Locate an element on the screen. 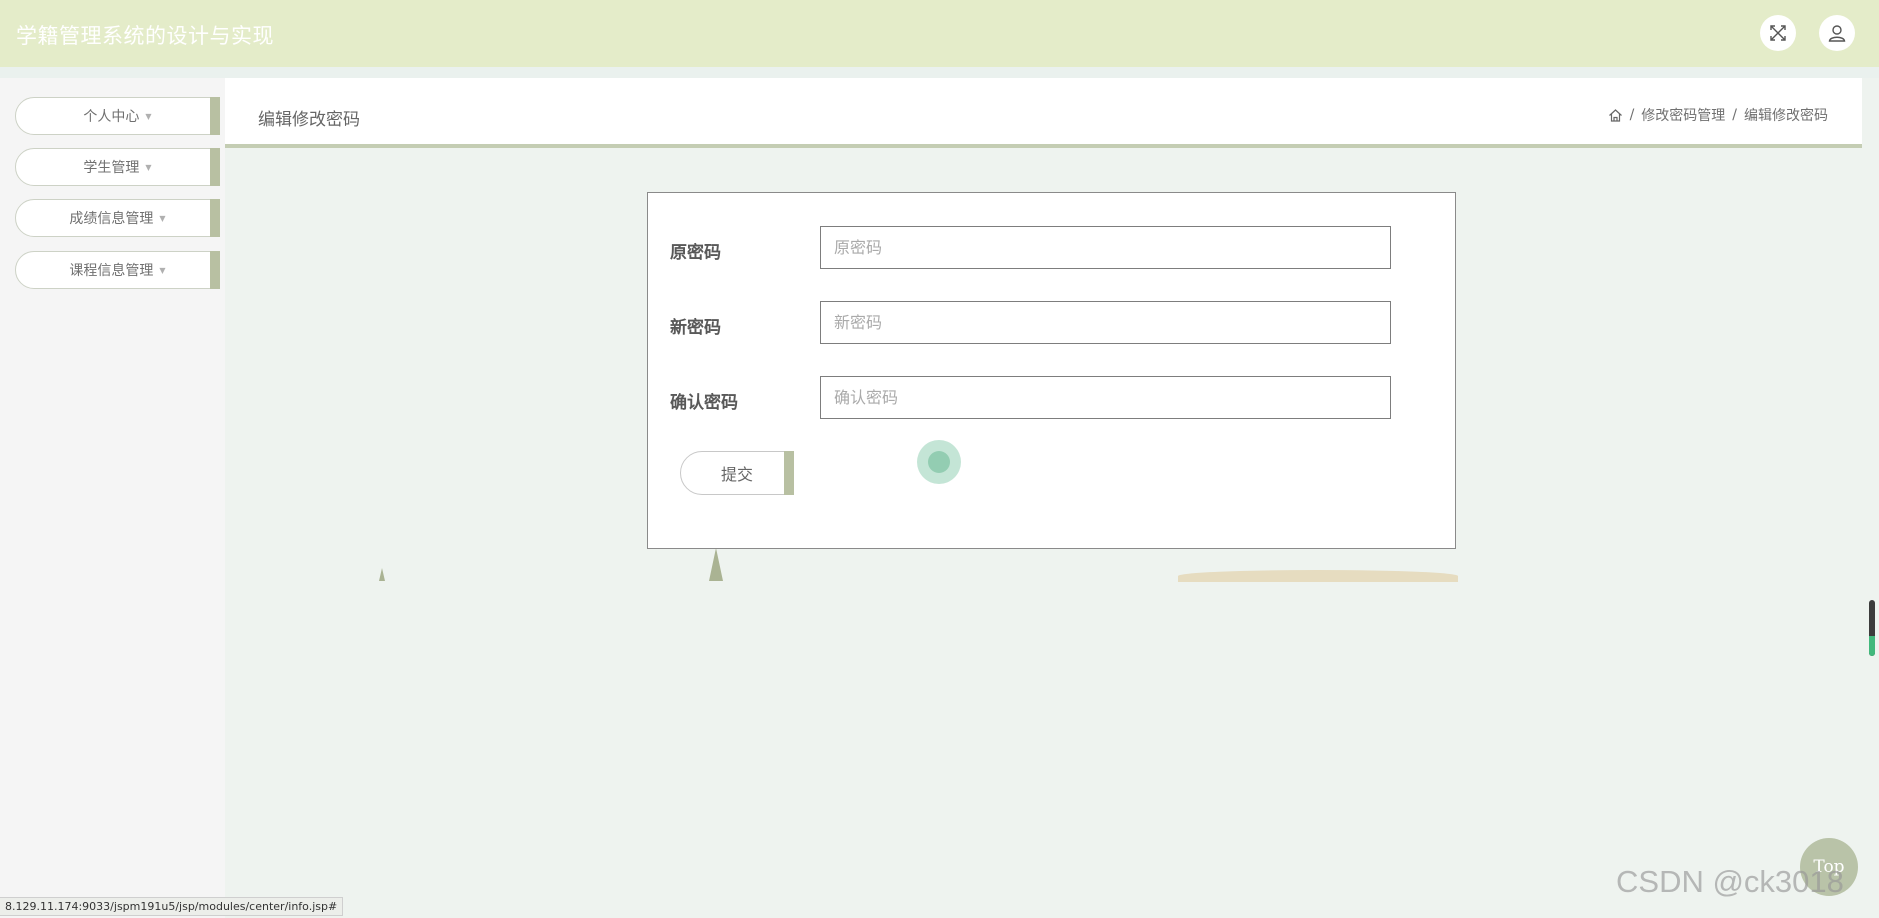 This screenshot has width=1879, height=918. fullscreen-button is located at coordinates (1778, 33).